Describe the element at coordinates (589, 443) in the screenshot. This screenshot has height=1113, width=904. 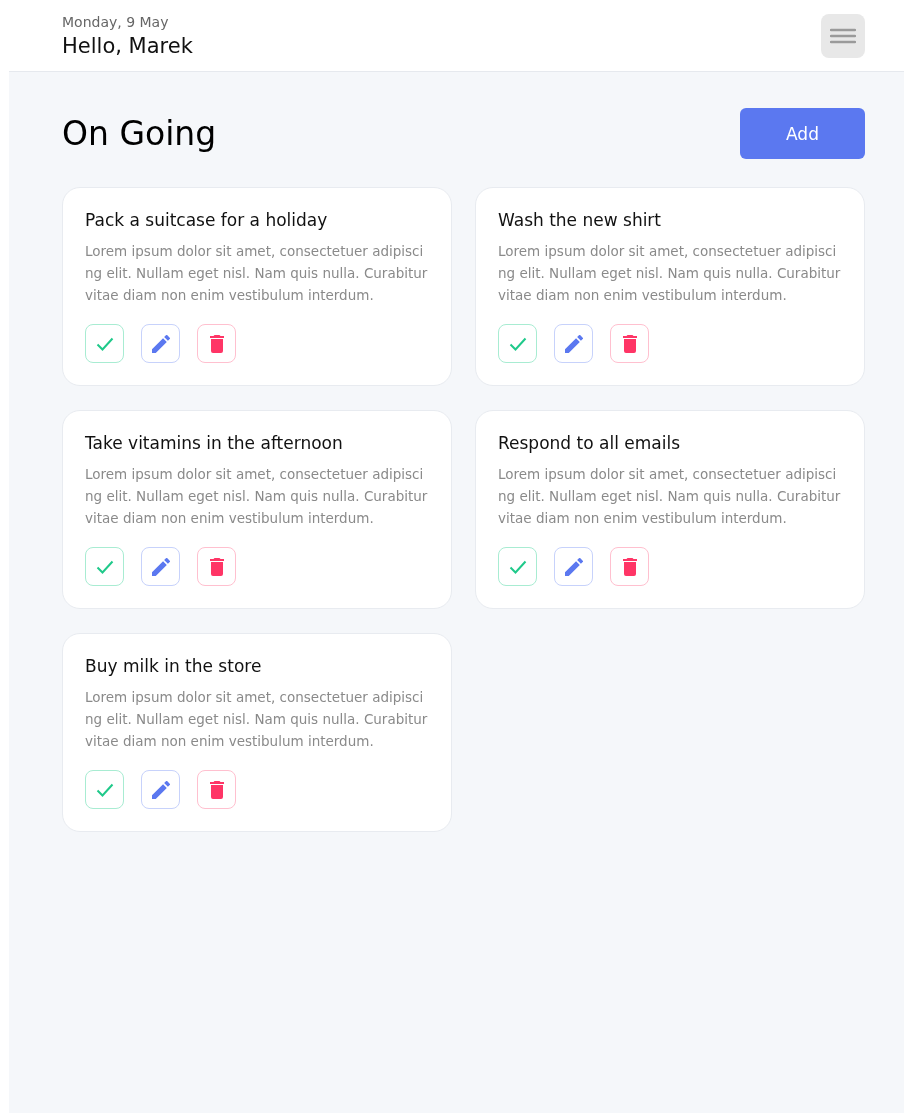
I see `task-title: Respond to all emails` at that location.